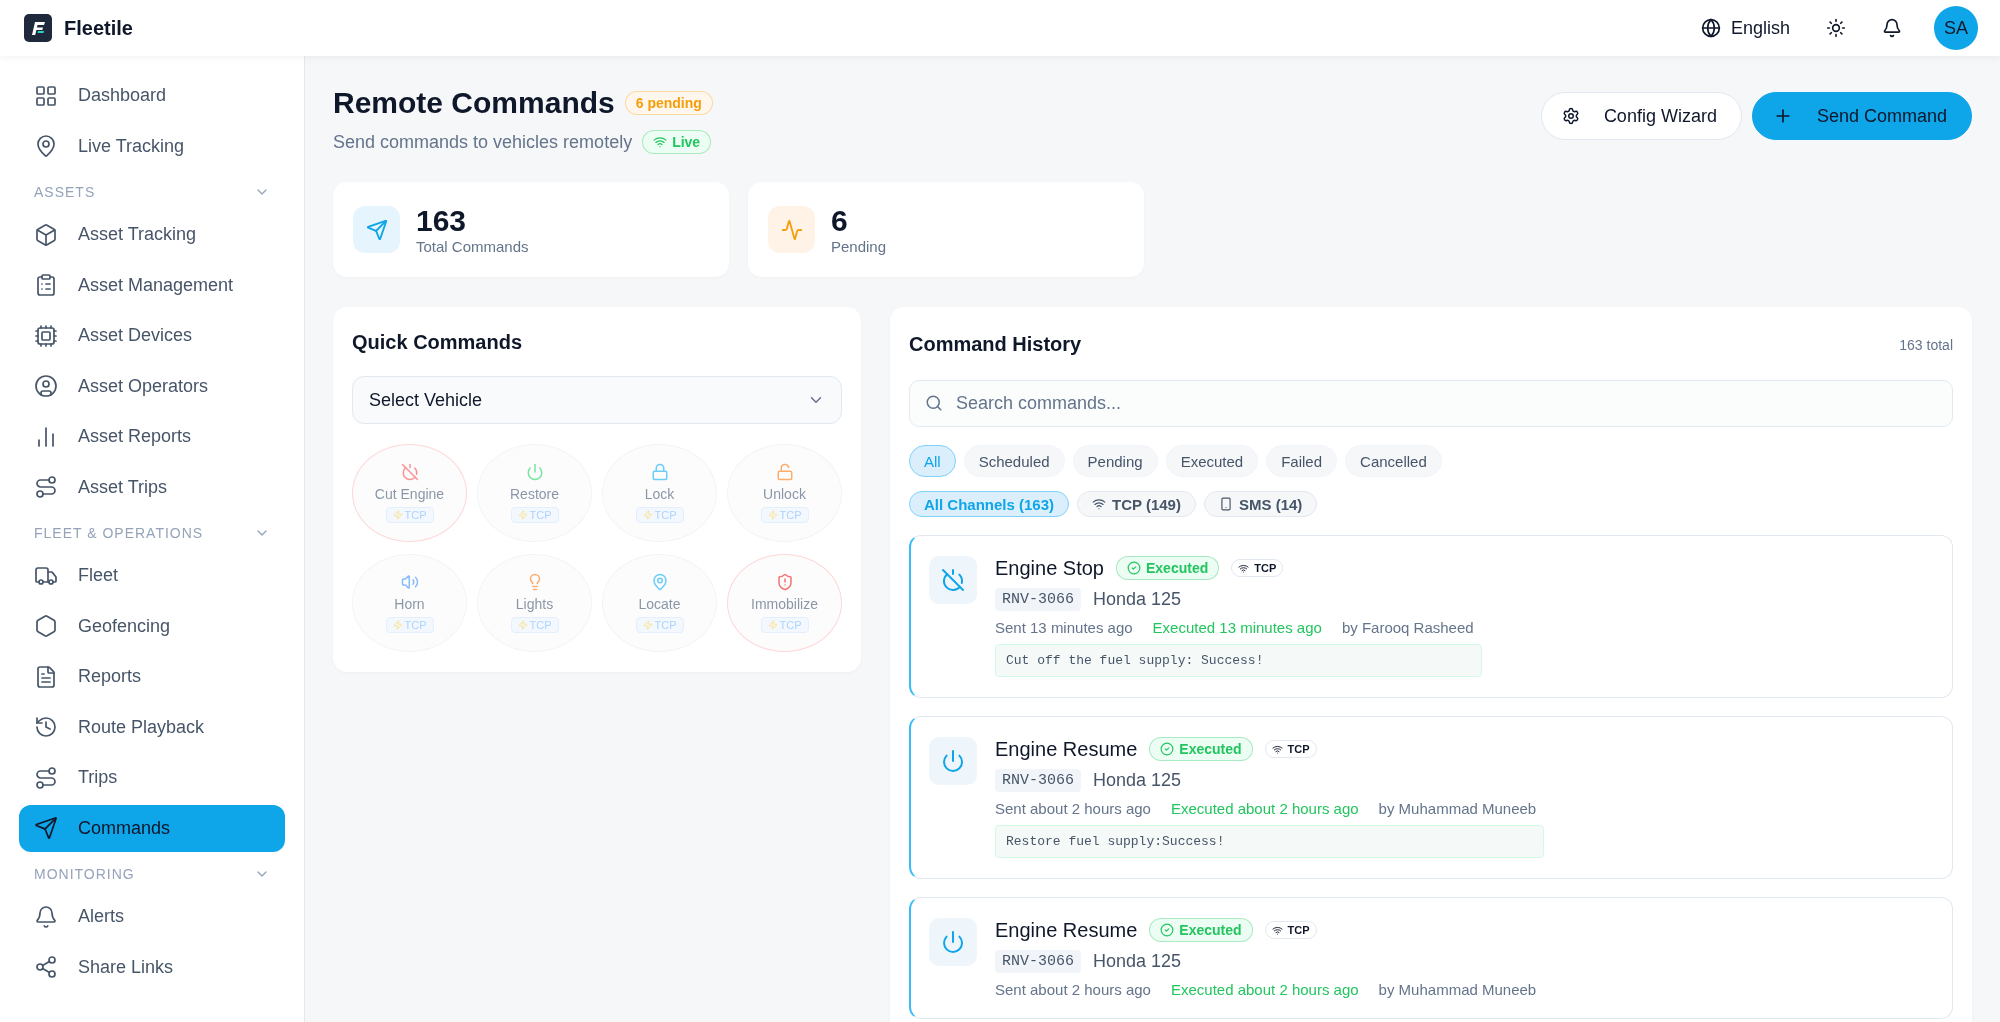 This screenshot has width=2000, height=1022. Describe the element at coordinates (1393, 461) in the screenshot. I see `status-filter-chip: Cancelled` at that location.